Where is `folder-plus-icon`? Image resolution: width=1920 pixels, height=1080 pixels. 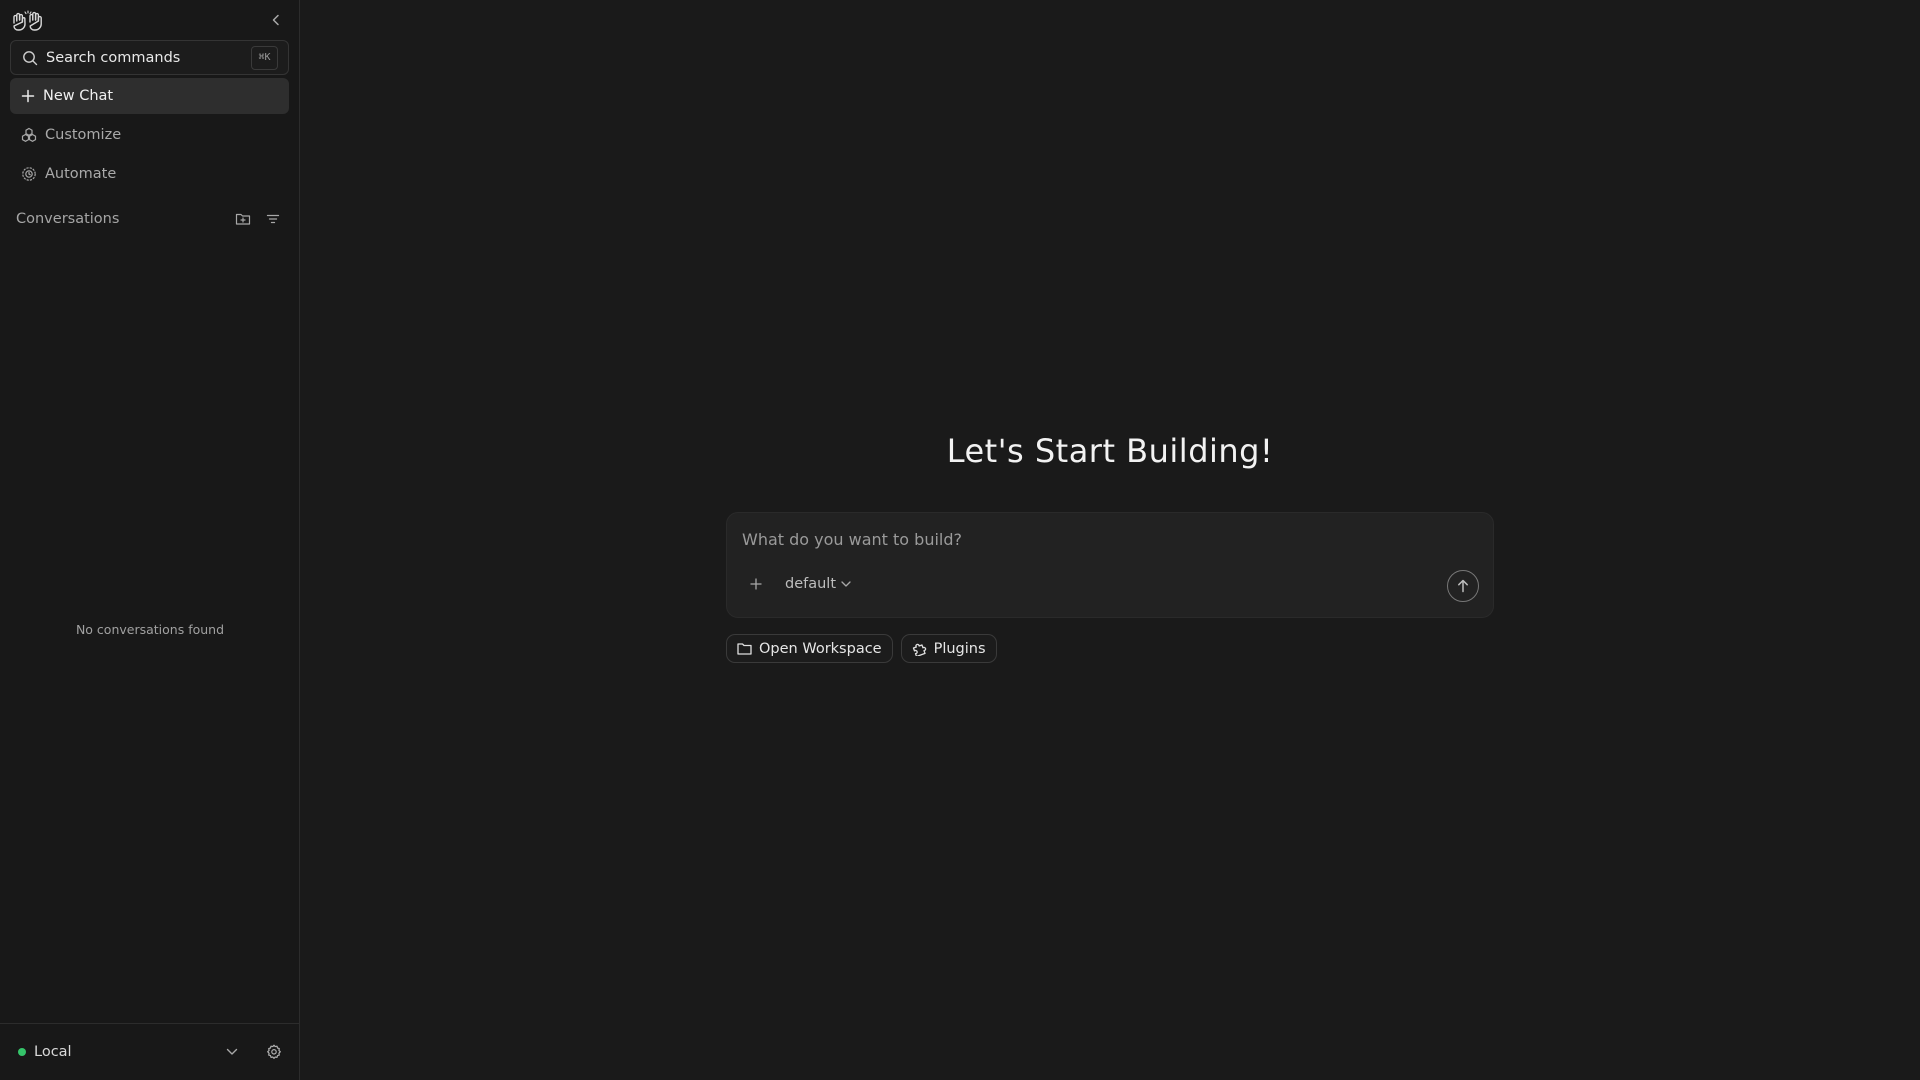 folder-plus-icon is located at coordinates (243, 219).